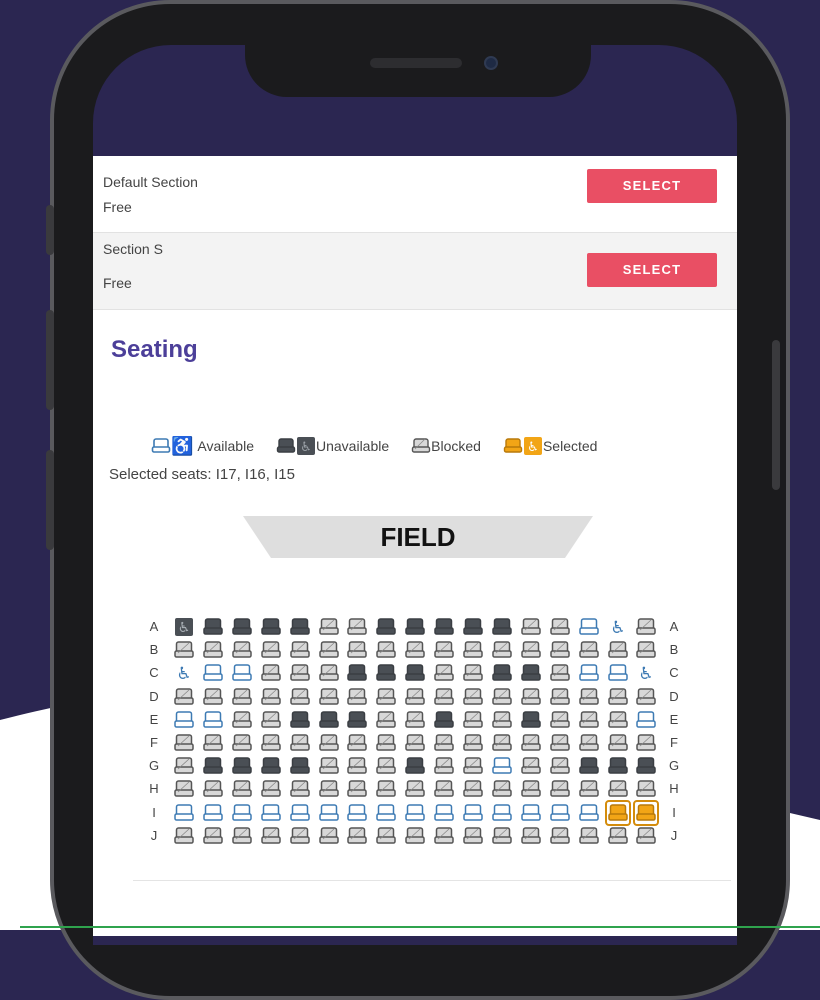  Describe the element at coordinates (674, 742) in the screenshot. I see `row-label: F` at that location.